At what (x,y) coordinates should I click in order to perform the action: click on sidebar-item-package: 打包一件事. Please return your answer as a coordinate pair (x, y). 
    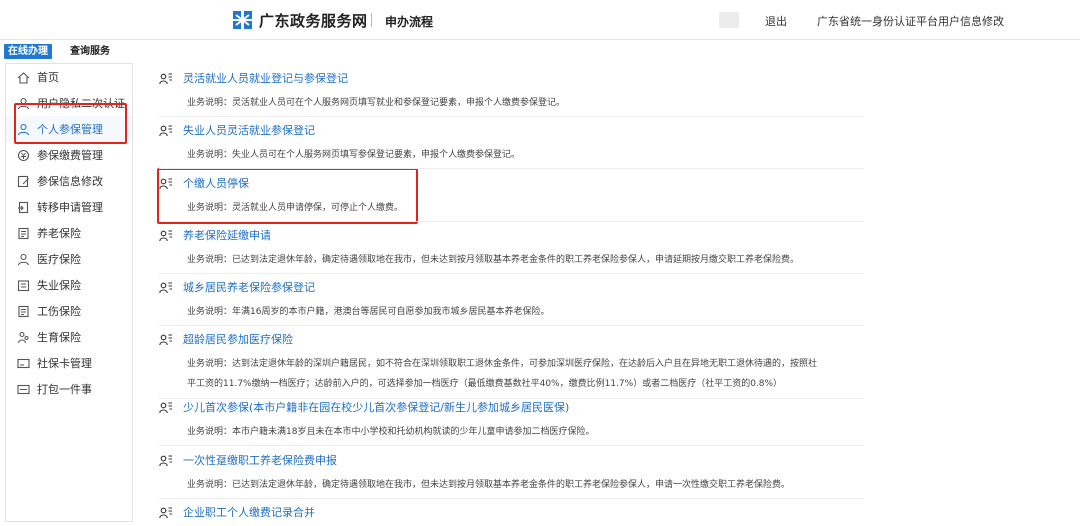
    Looking at the image, I should click on (69, 389).